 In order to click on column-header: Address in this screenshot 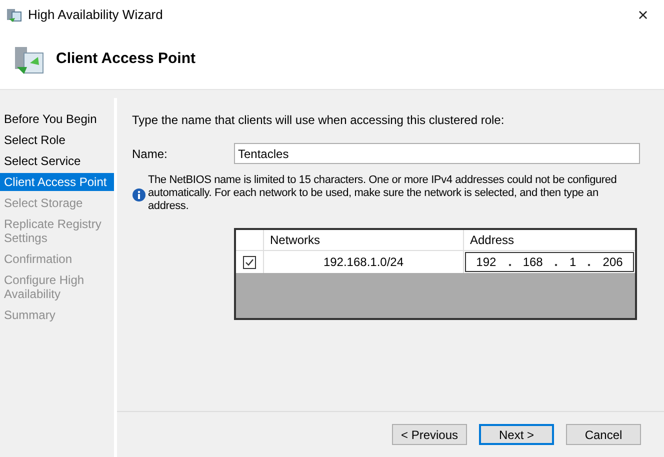, I will do `click(549, 240)`.